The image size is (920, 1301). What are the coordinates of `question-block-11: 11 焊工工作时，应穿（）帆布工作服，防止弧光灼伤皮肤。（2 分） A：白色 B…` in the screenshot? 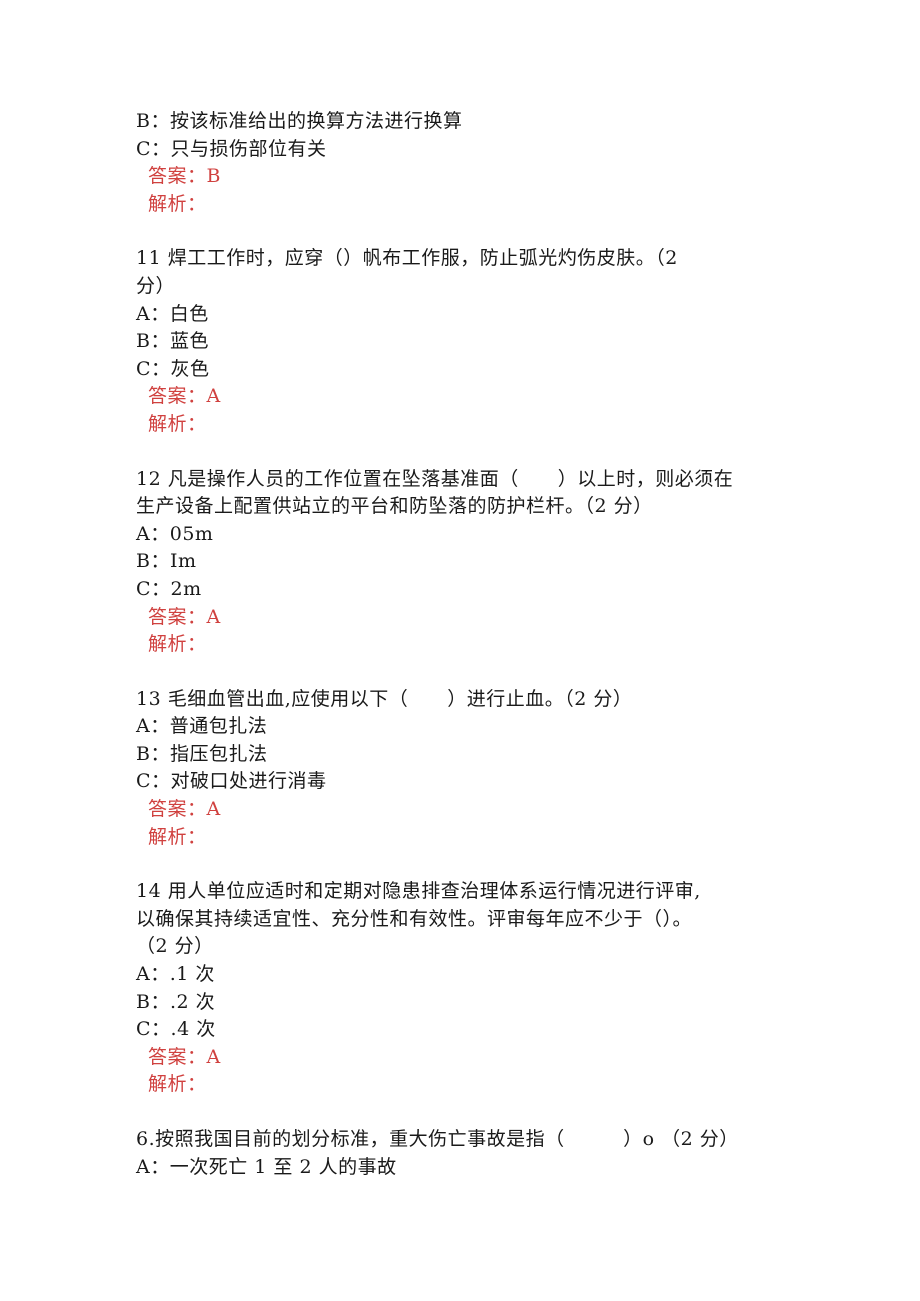 It's located at (466, 341).